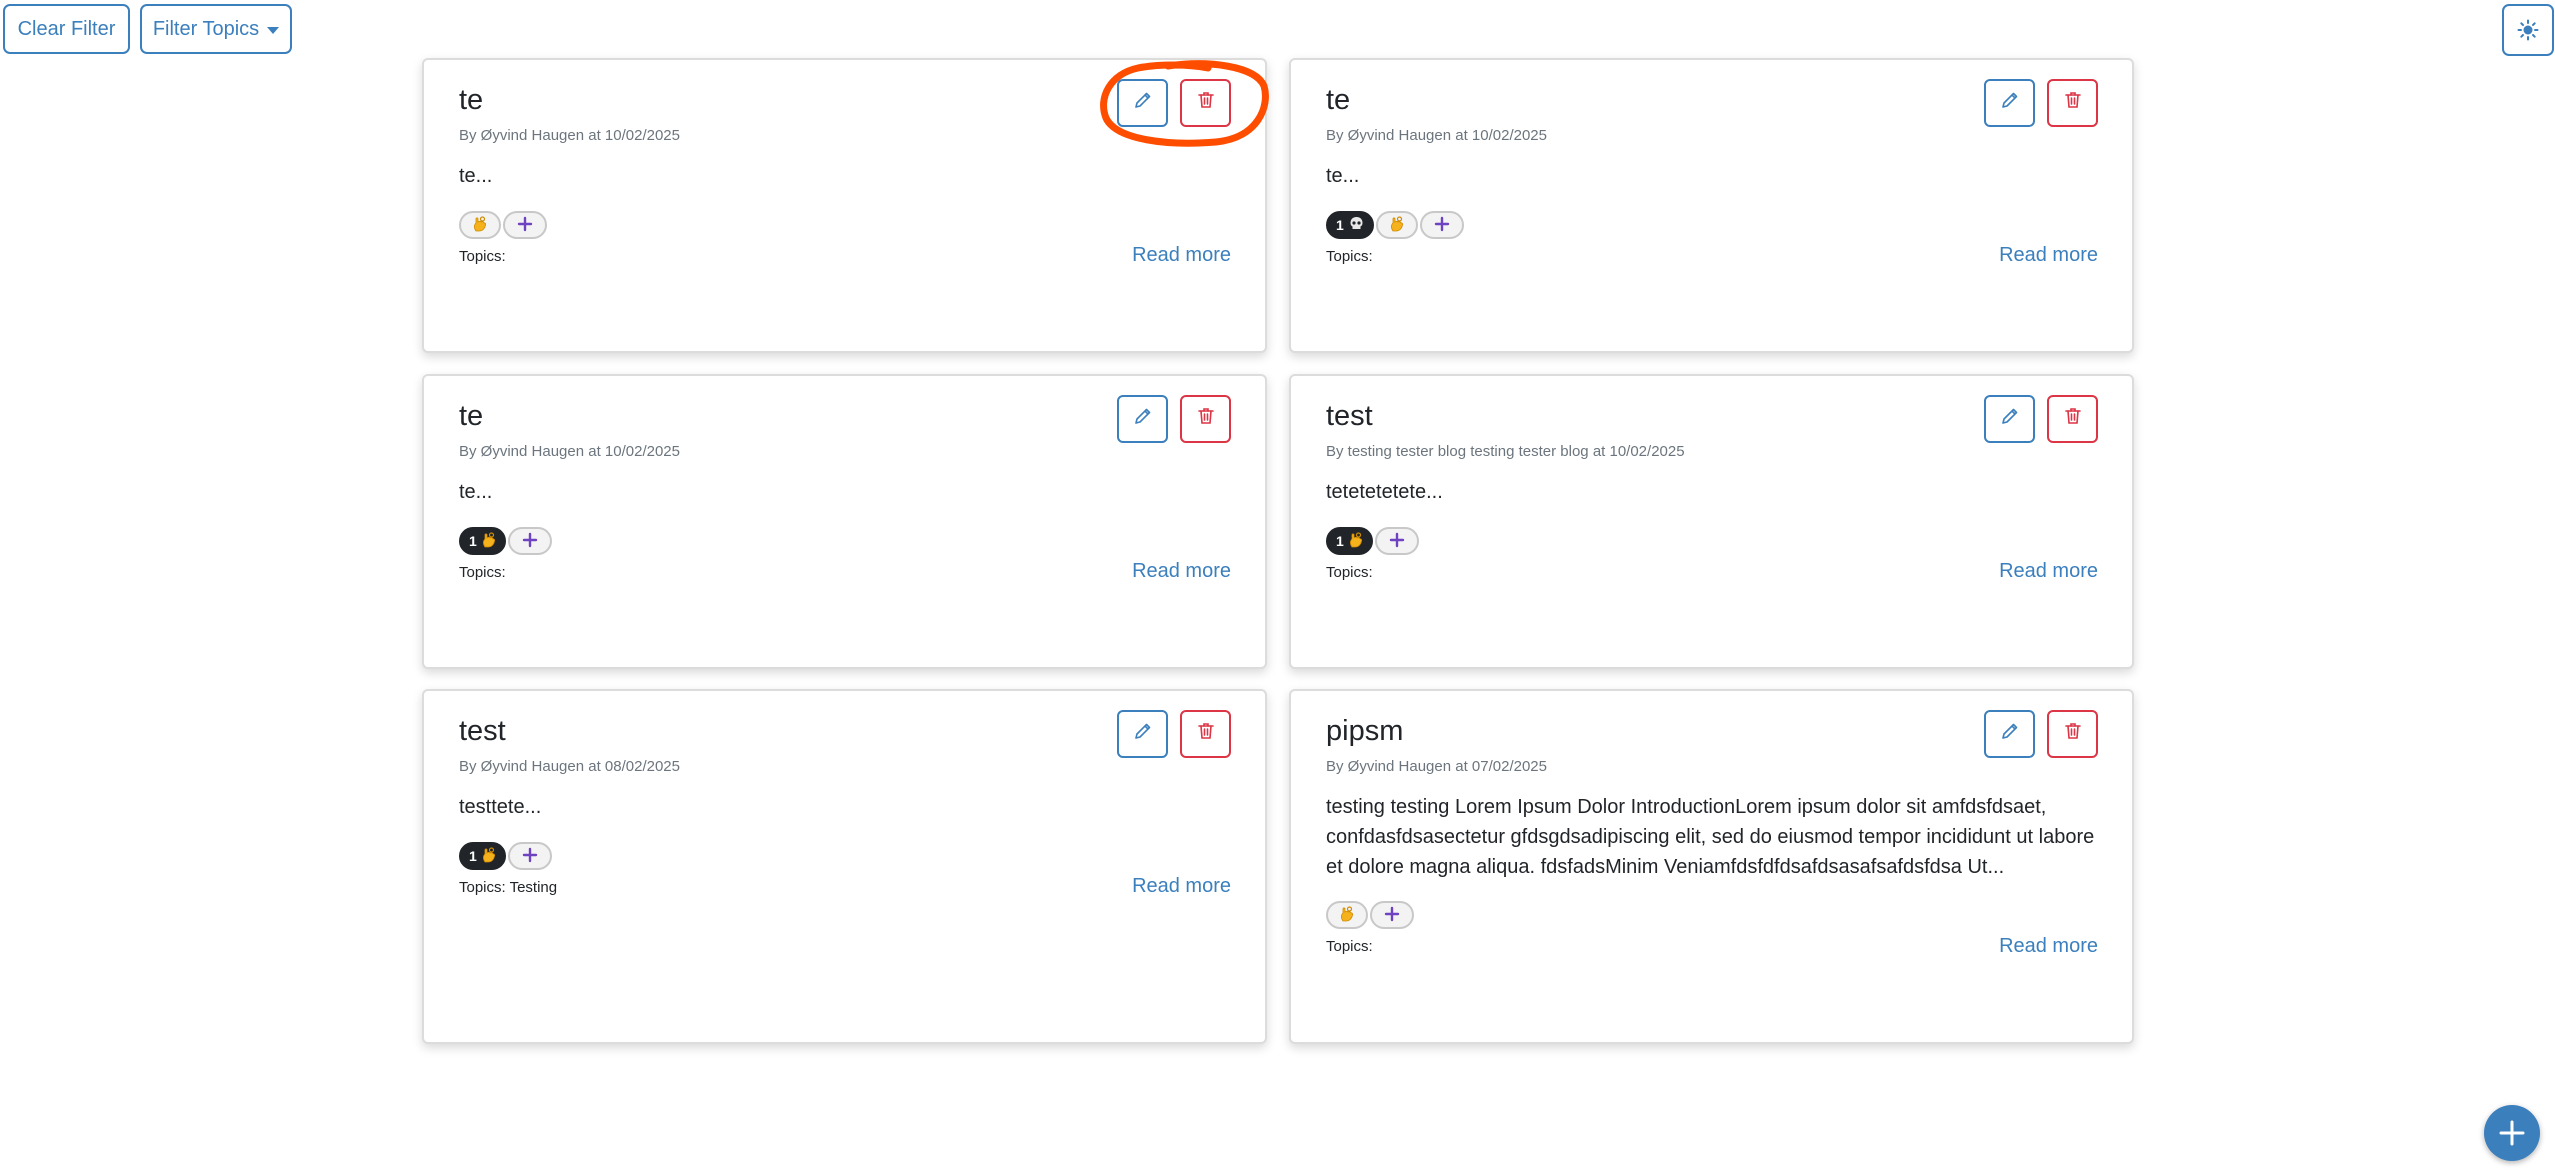 The width and height of the screenshot is (2555, 1176). I want to click on post-title: pipsm, so click(1365, 731).